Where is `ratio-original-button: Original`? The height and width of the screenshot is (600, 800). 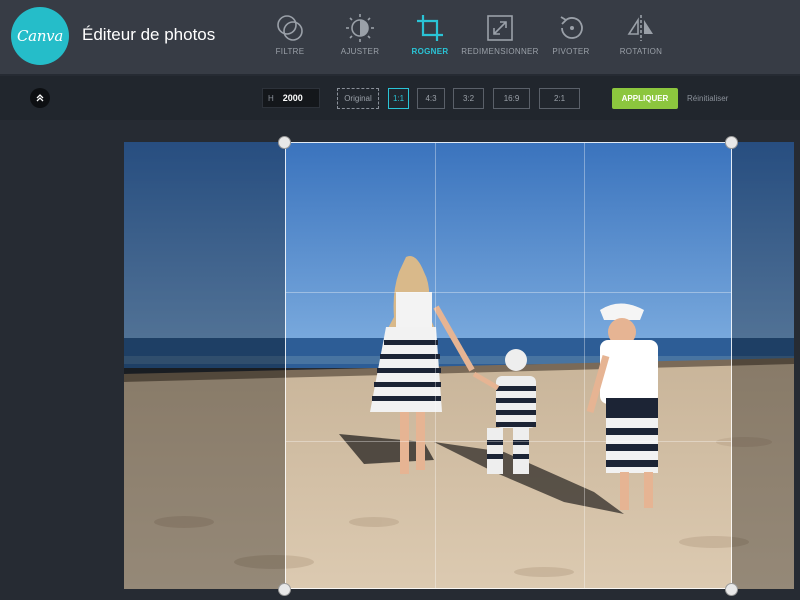
ratio-original-button: Original is located at coordinates (358, 98).